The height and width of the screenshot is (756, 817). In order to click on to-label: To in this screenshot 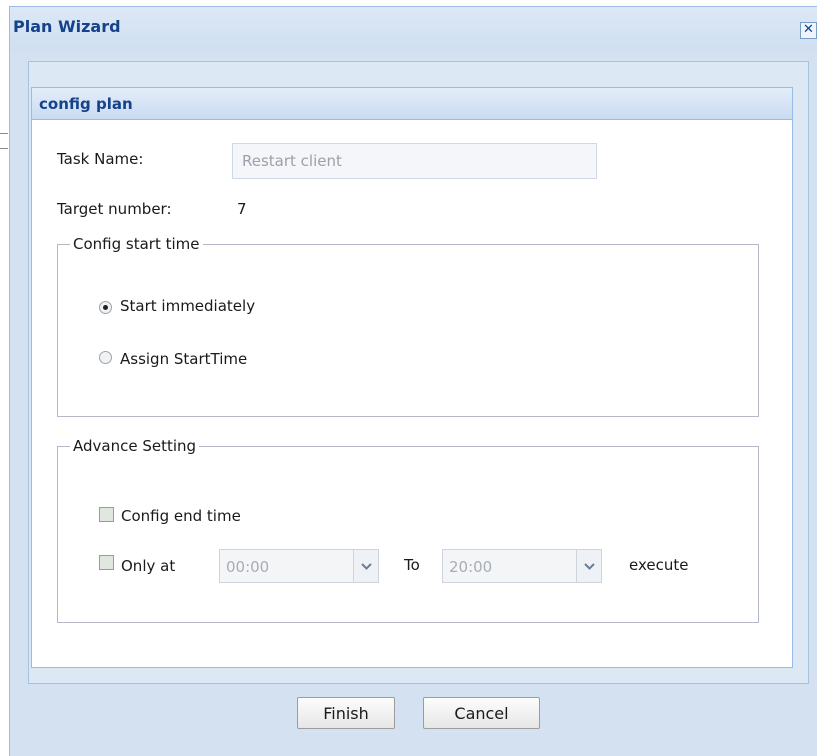, I will do `click(412, 565)`.